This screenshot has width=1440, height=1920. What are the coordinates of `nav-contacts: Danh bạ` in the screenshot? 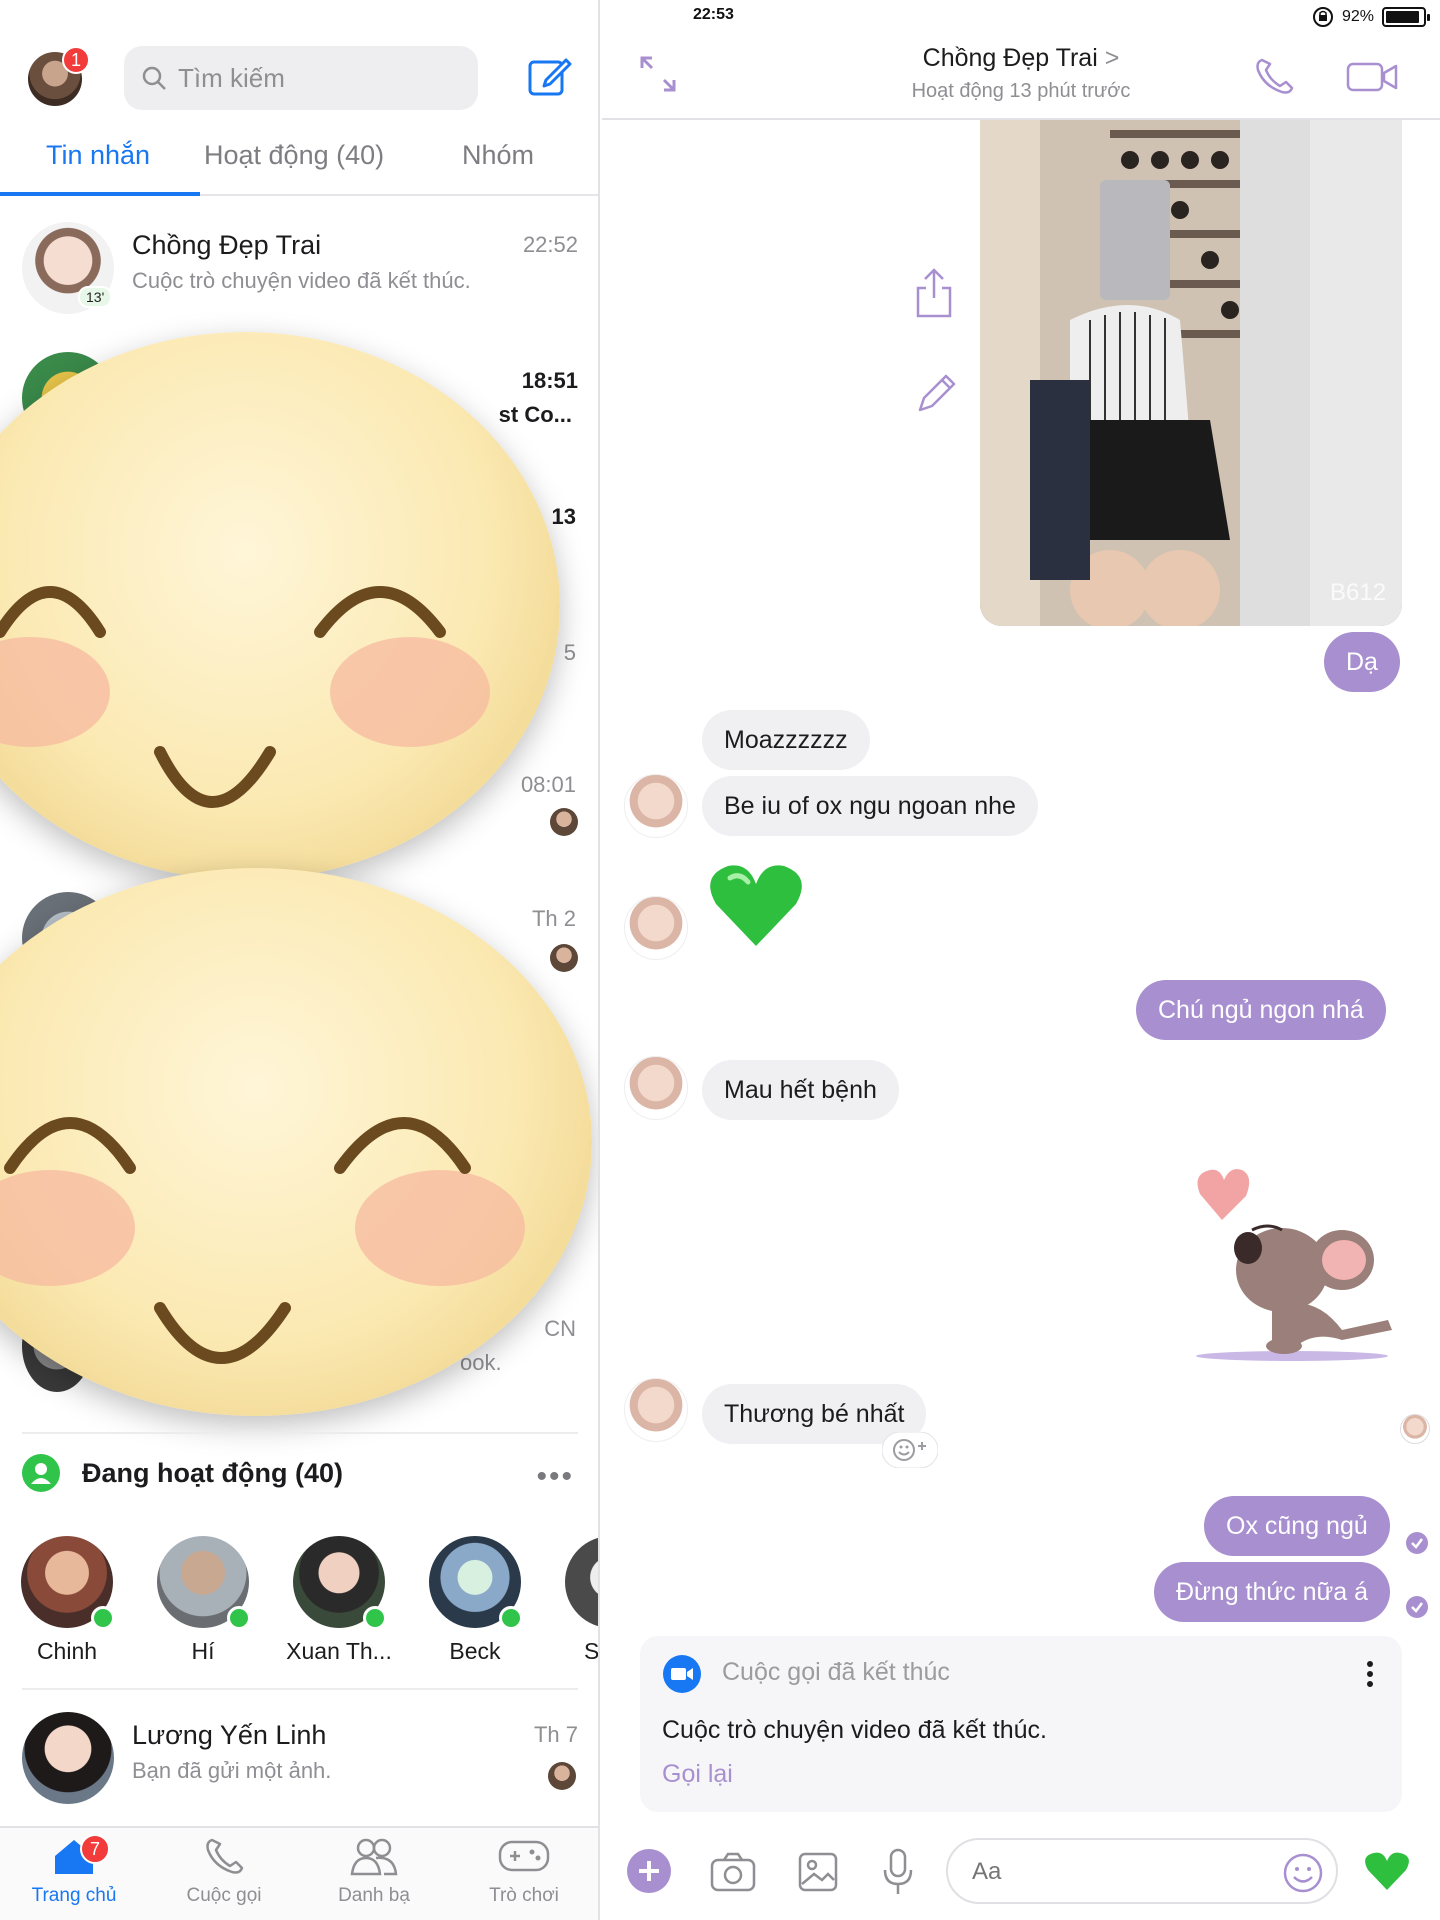 It's located at (374, 1871).